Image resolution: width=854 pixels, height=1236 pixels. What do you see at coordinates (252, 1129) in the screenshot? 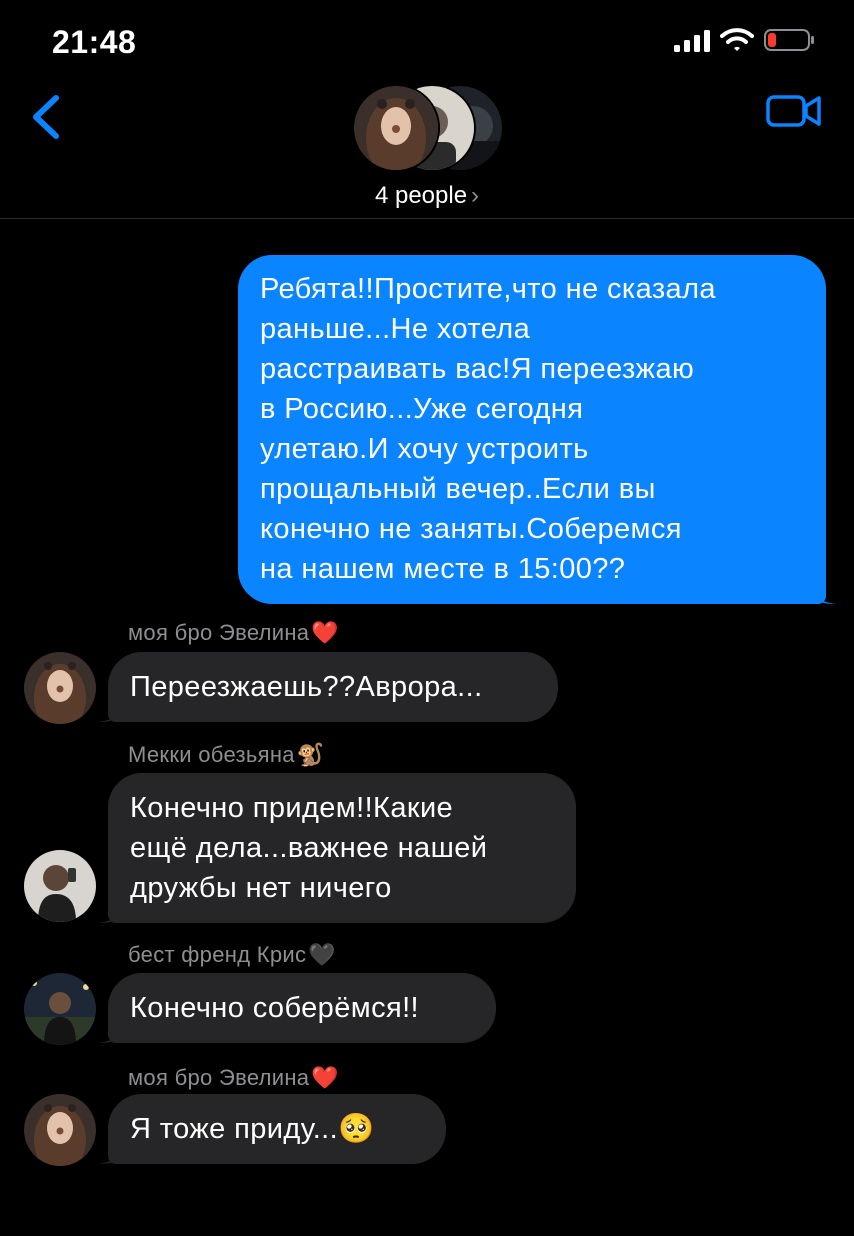
I see `message-line: Я тоже приду...🥺` at bounding box center [252, 1129].